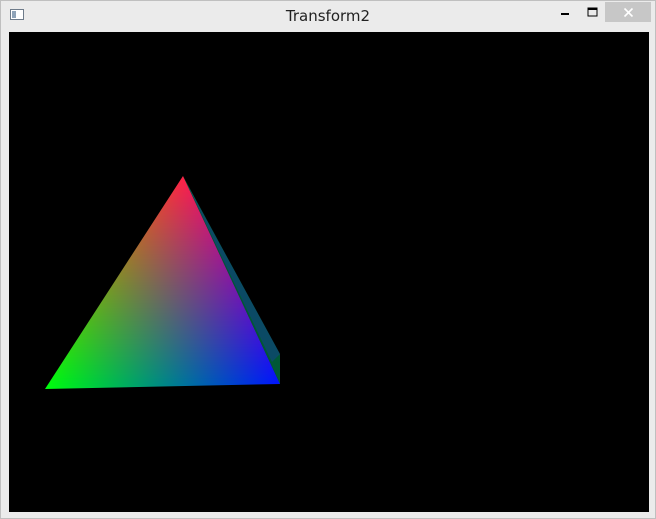 This screenshot has width=656, height=519. I want to click on minimize-button, so click(565, 12).